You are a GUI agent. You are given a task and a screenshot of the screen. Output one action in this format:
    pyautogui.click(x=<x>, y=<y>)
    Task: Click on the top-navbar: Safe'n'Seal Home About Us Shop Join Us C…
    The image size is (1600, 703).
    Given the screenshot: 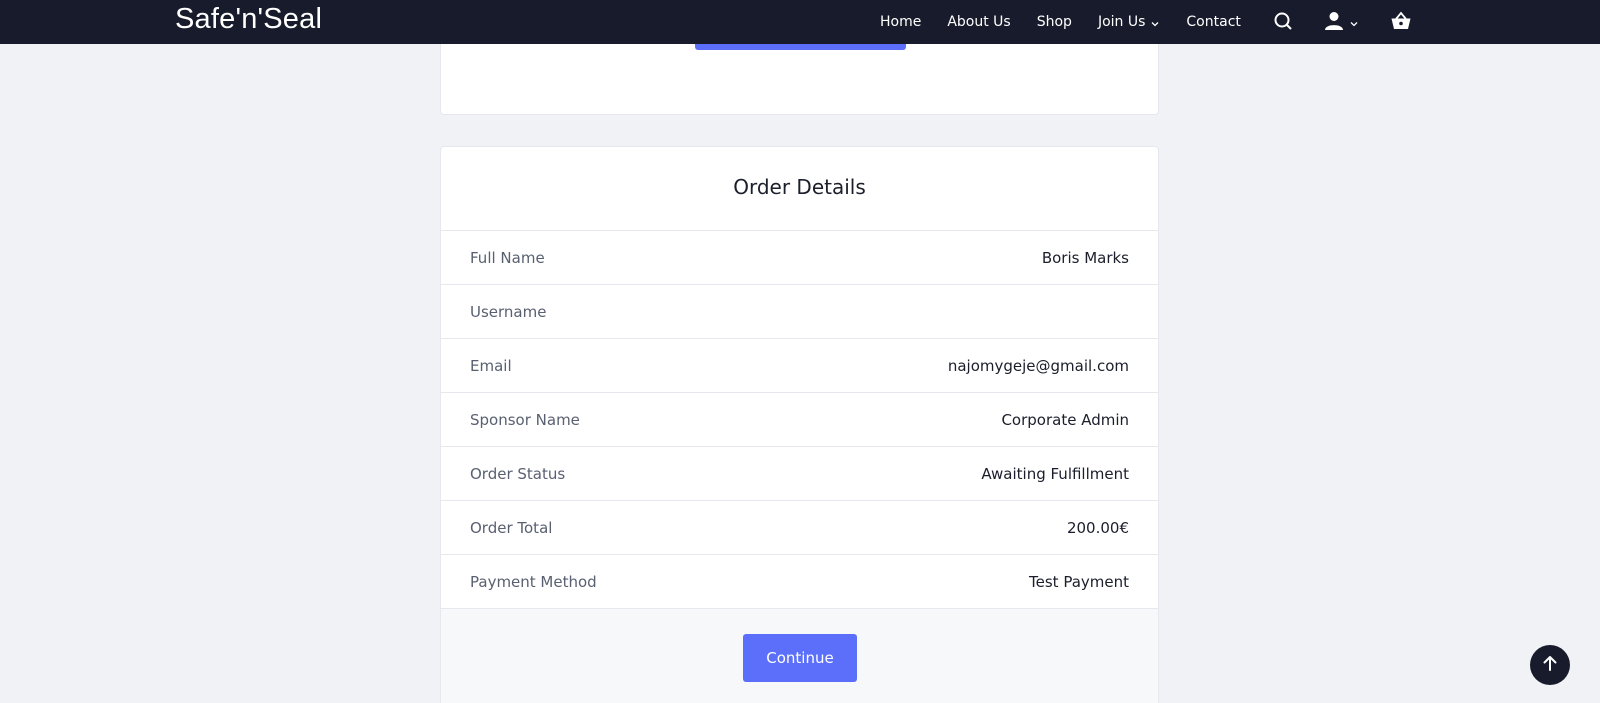 What is the action you would take?
    pyautogui.click(x=800, y=22)
    